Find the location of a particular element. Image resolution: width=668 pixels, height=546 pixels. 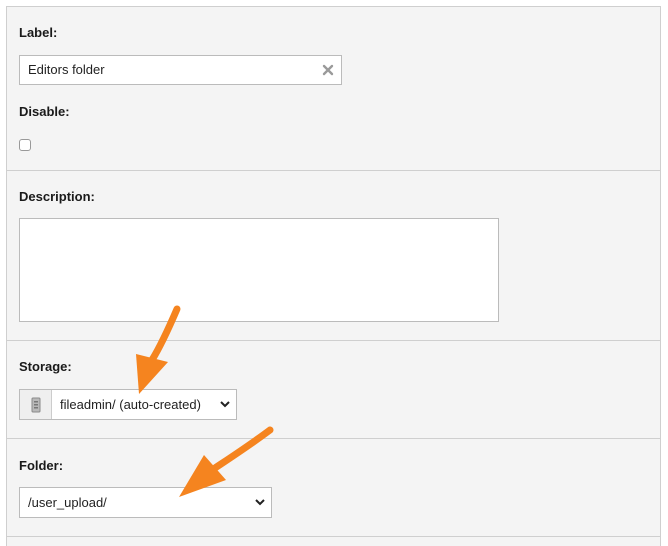

label-input: Editors folder is located at coordinates (180, 70).